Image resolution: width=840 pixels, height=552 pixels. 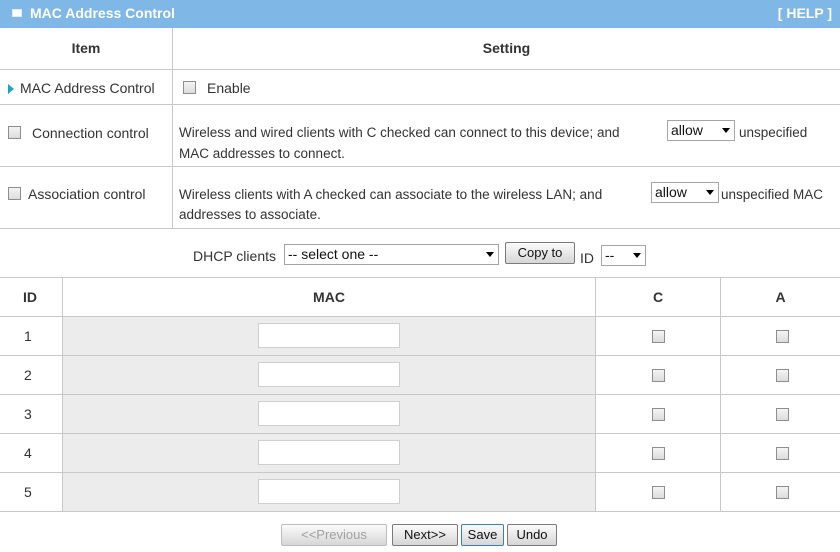 I want to click on connection-text-line2: MAC addresses to connect., so click(x=262, y=153).